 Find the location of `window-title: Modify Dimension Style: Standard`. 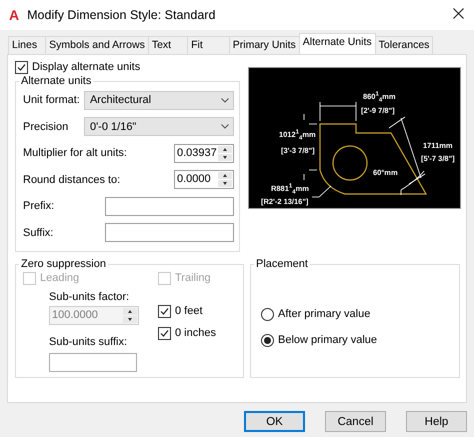

window-title: Modify Dimension Style: Standard is located at coordinates (121, 15).